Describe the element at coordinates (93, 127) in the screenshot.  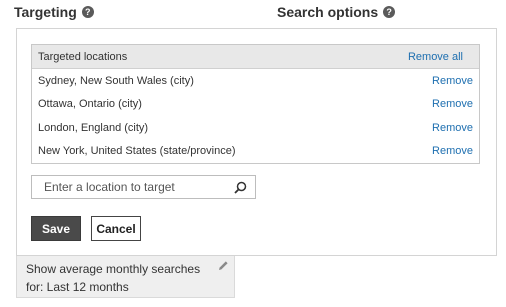
I see `location-name: London, England (city)` at that location.